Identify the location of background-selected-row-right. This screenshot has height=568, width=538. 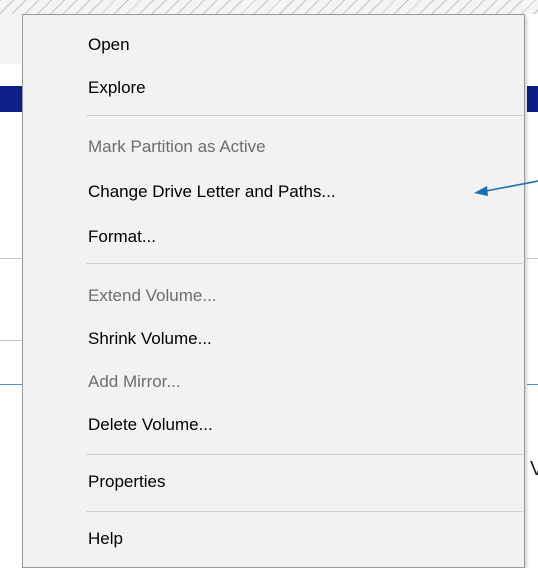
(532, 99).